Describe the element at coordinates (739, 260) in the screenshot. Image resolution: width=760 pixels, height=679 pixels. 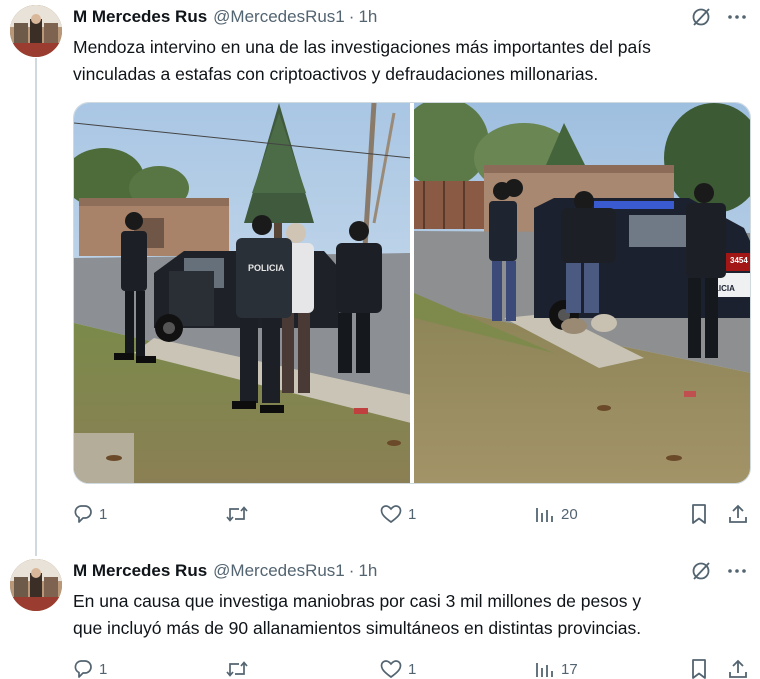
I see `car-number-label: 3454` at that location.